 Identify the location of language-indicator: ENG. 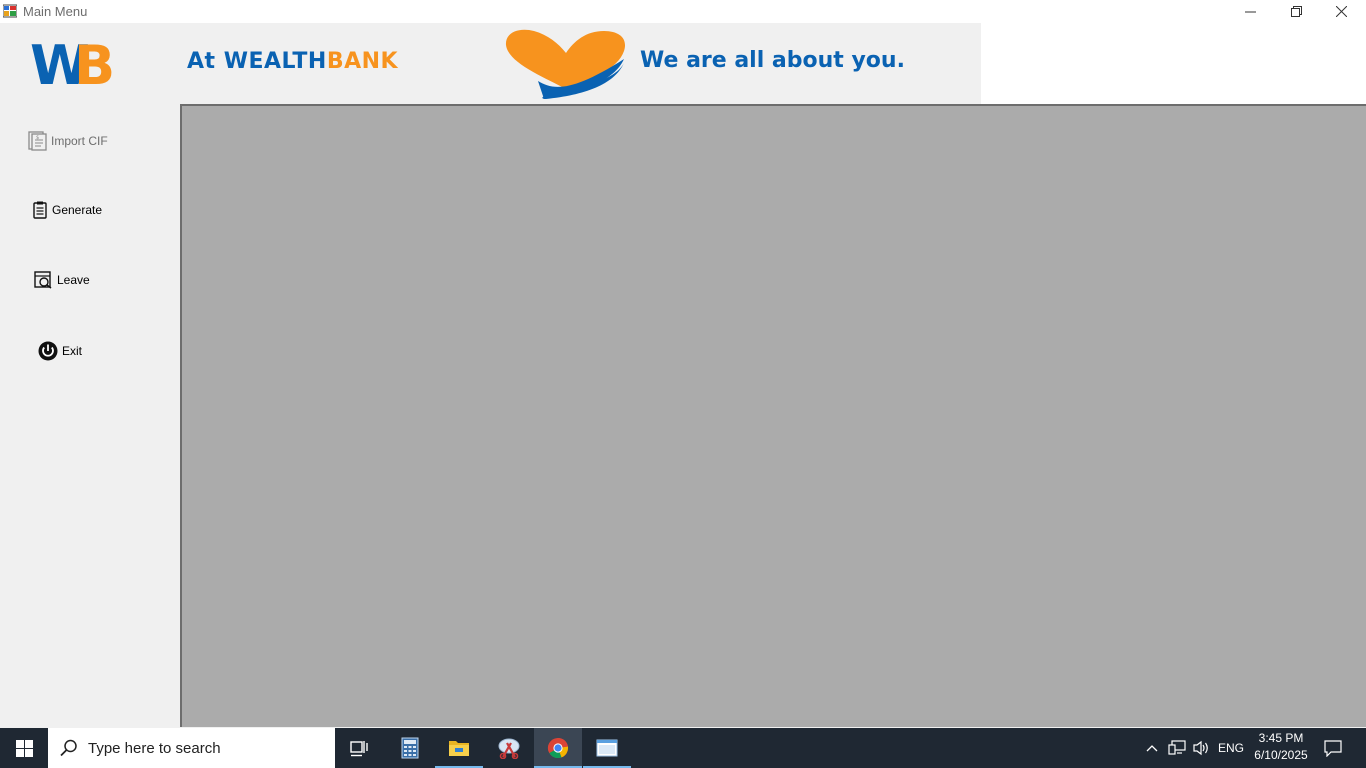
(1231, 748).